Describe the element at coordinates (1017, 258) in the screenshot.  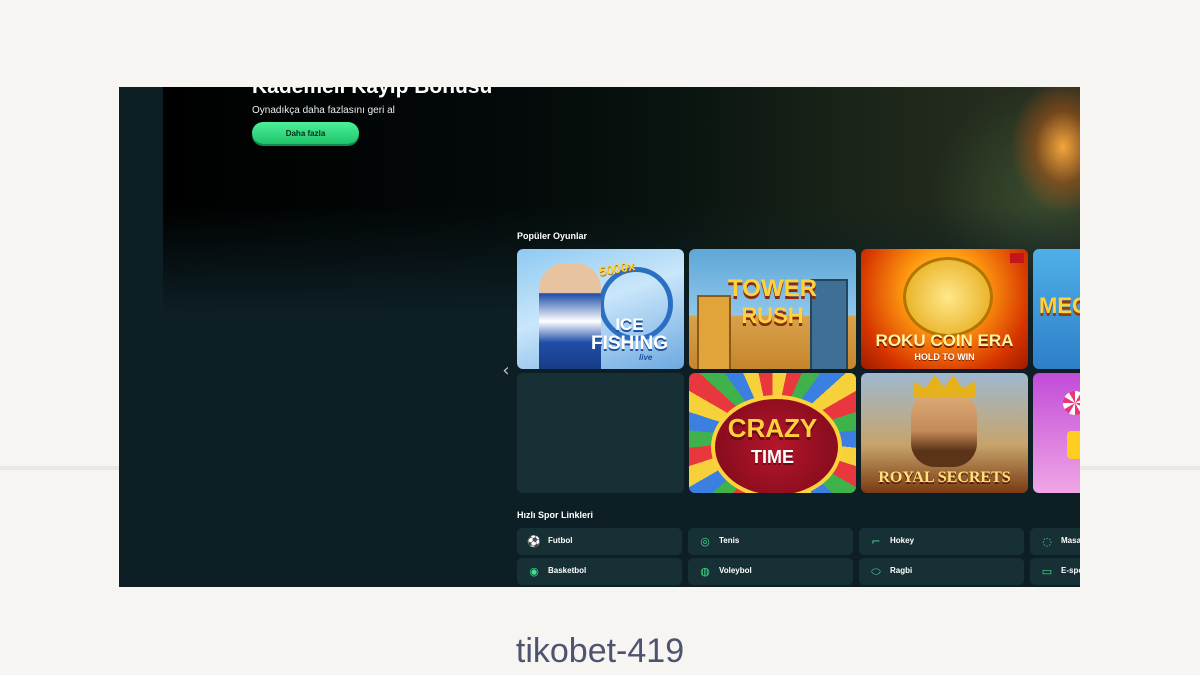
I see `provider-badge` at that location.